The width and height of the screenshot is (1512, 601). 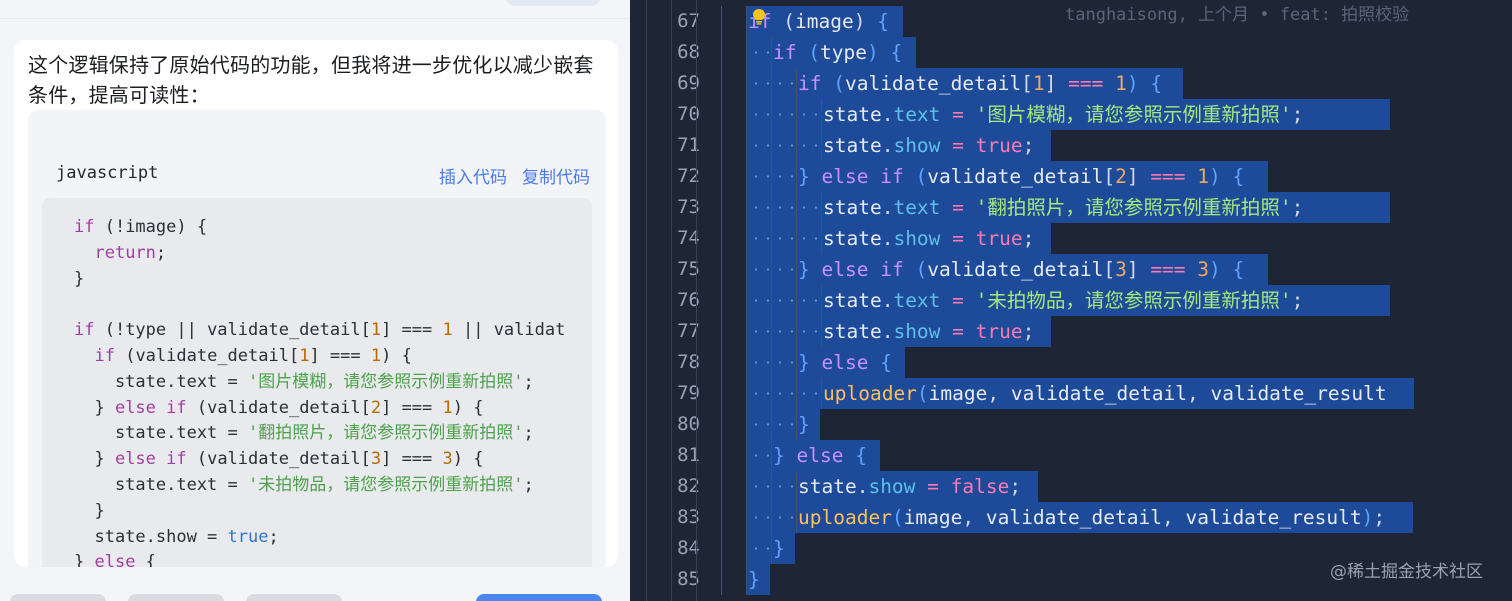 What do you see at coordinates (688, 21) in the screenshot?
I see `line-number: 67` at bounding box center [688, 21].